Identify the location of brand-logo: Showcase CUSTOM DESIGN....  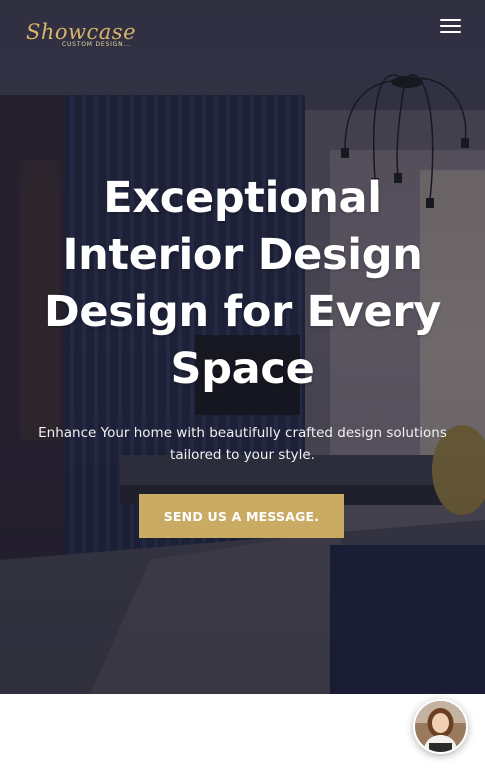
(96, 37).